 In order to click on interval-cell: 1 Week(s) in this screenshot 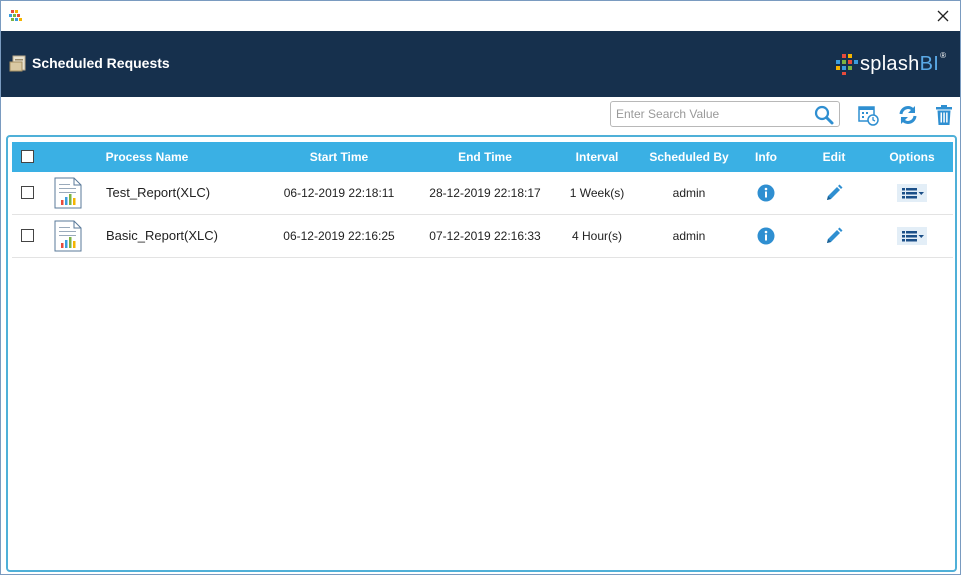, I will do `click(597, 193)`.